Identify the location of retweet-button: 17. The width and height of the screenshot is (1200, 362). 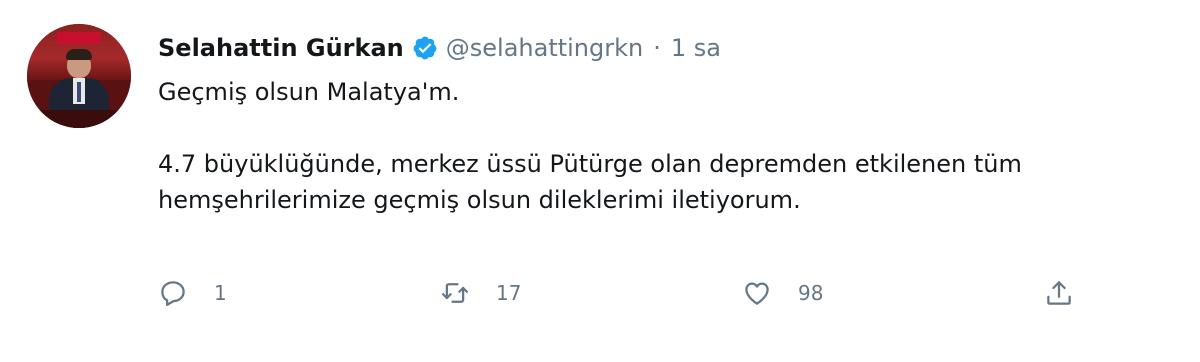
(480, 293).